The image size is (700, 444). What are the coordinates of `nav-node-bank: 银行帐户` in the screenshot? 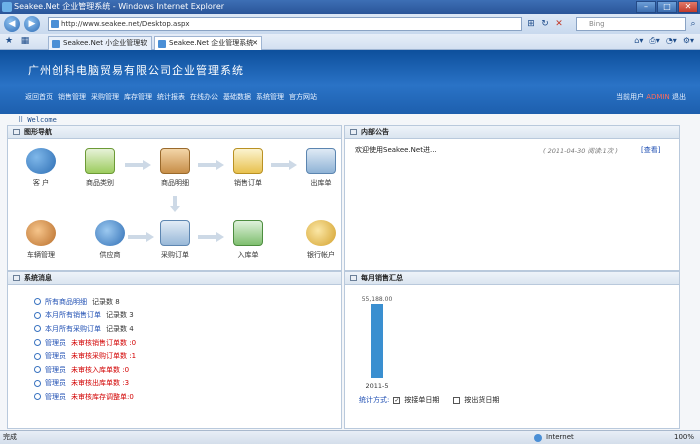 It's located at (321, 240).